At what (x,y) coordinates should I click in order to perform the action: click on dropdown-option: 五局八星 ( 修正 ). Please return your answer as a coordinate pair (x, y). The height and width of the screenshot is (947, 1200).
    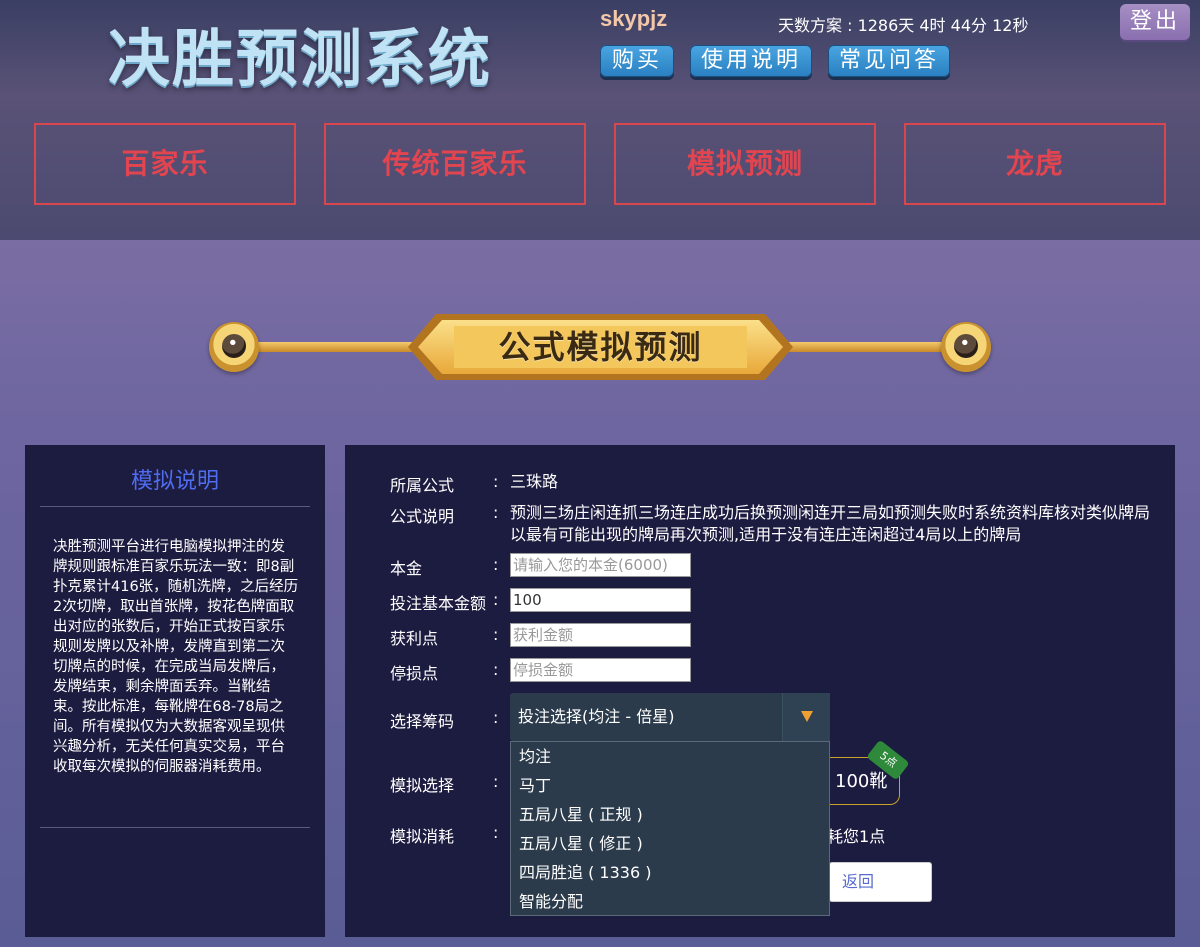
    Looking at the image, I should click on (670, 843).